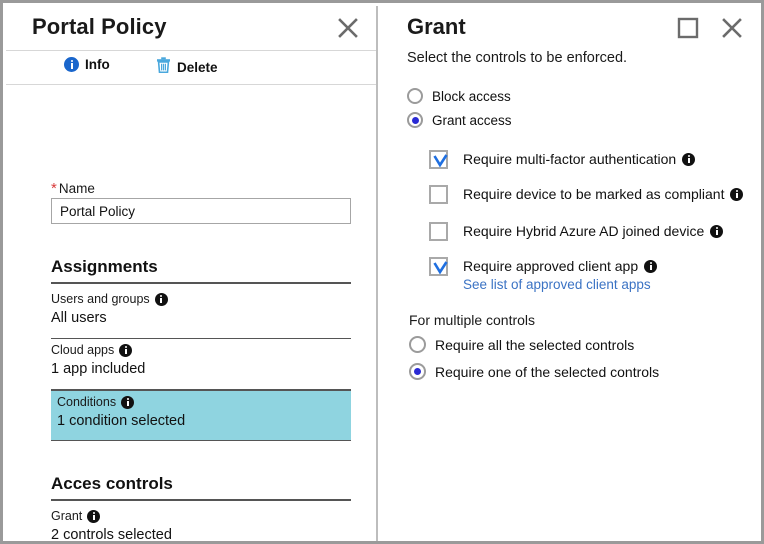 The width and height of the screenshot is (764, 544). I want to click on access-control-row-grant: Grant 2 controls selected, so click(201, 524).